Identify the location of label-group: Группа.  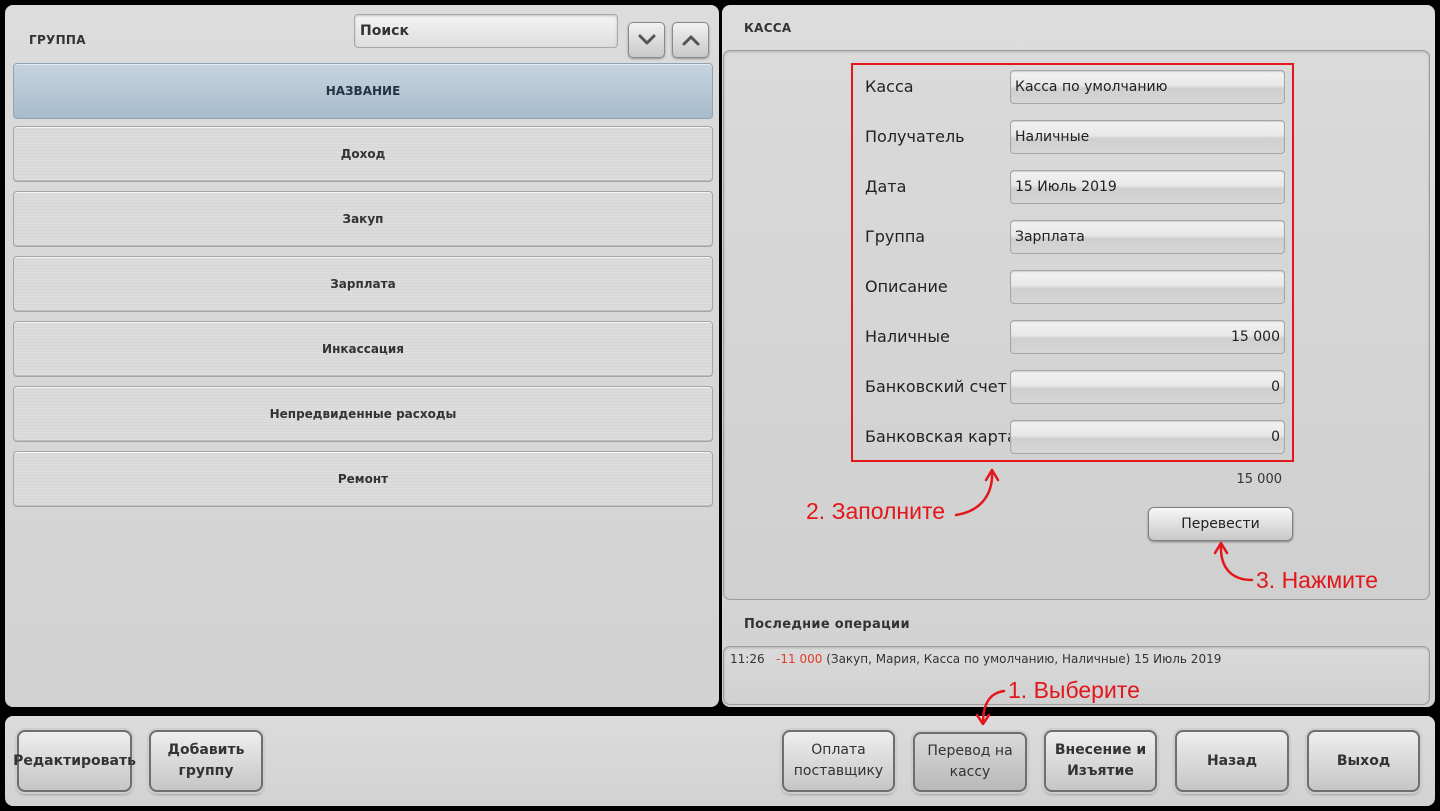
(895, 236).